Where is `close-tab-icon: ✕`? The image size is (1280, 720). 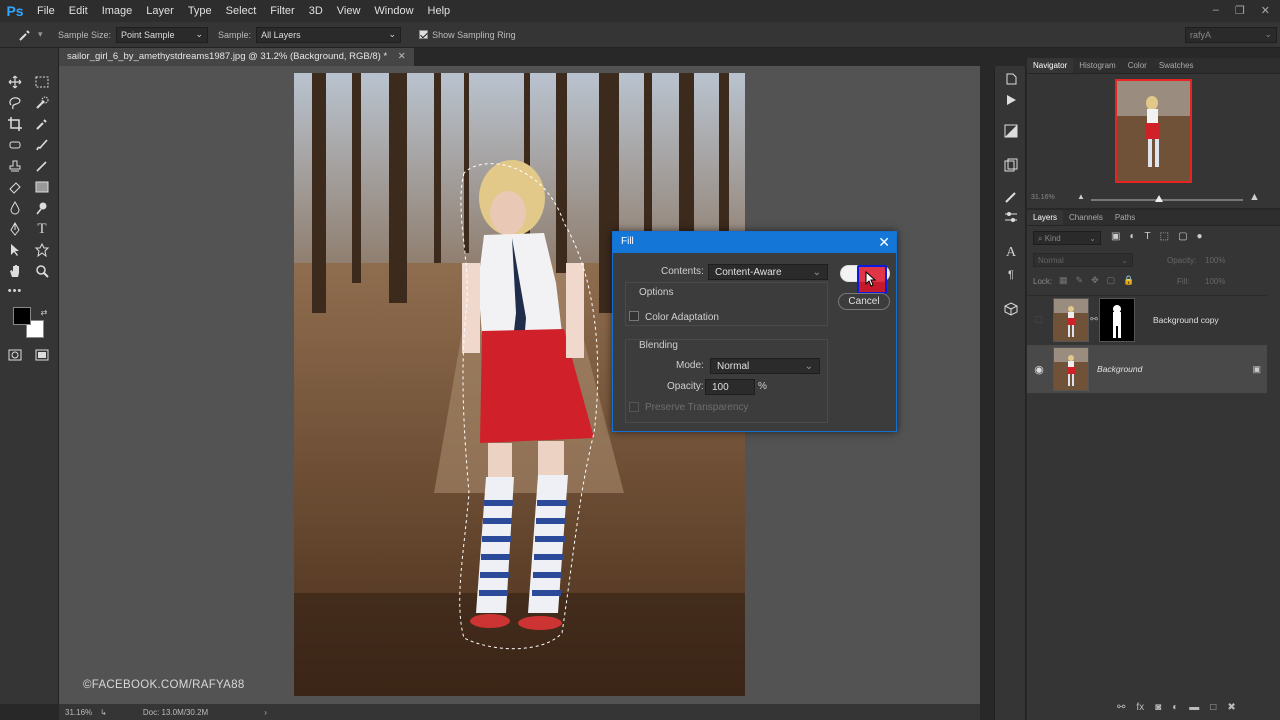
close-tab-icon: ✕ is located at coordinates (402, 56).